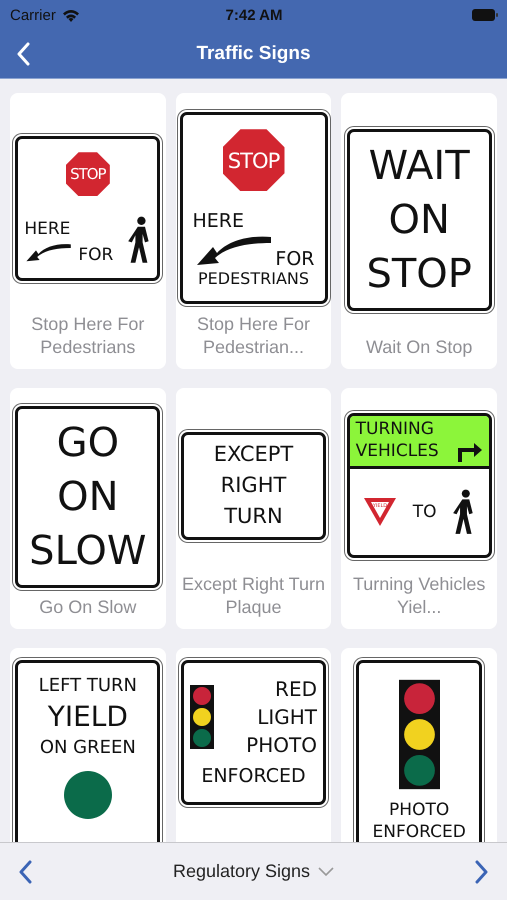 The image size is (507, 900). I want to click on sign-text: RED, so click(296, 689).